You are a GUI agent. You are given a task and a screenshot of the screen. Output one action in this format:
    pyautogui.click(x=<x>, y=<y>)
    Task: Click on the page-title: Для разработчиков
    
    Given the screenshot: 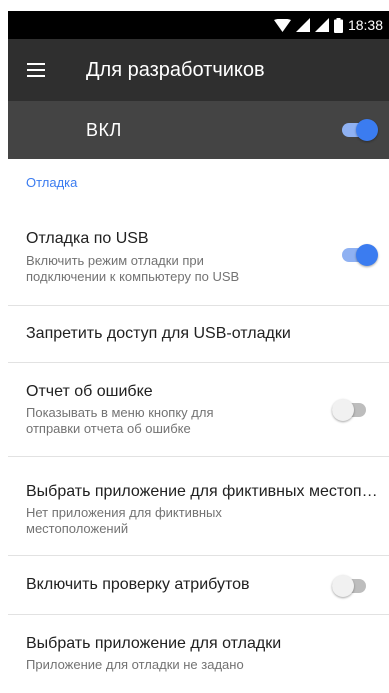 What is the action you would take?
    pyautogui.click(x=175, y=70)
    